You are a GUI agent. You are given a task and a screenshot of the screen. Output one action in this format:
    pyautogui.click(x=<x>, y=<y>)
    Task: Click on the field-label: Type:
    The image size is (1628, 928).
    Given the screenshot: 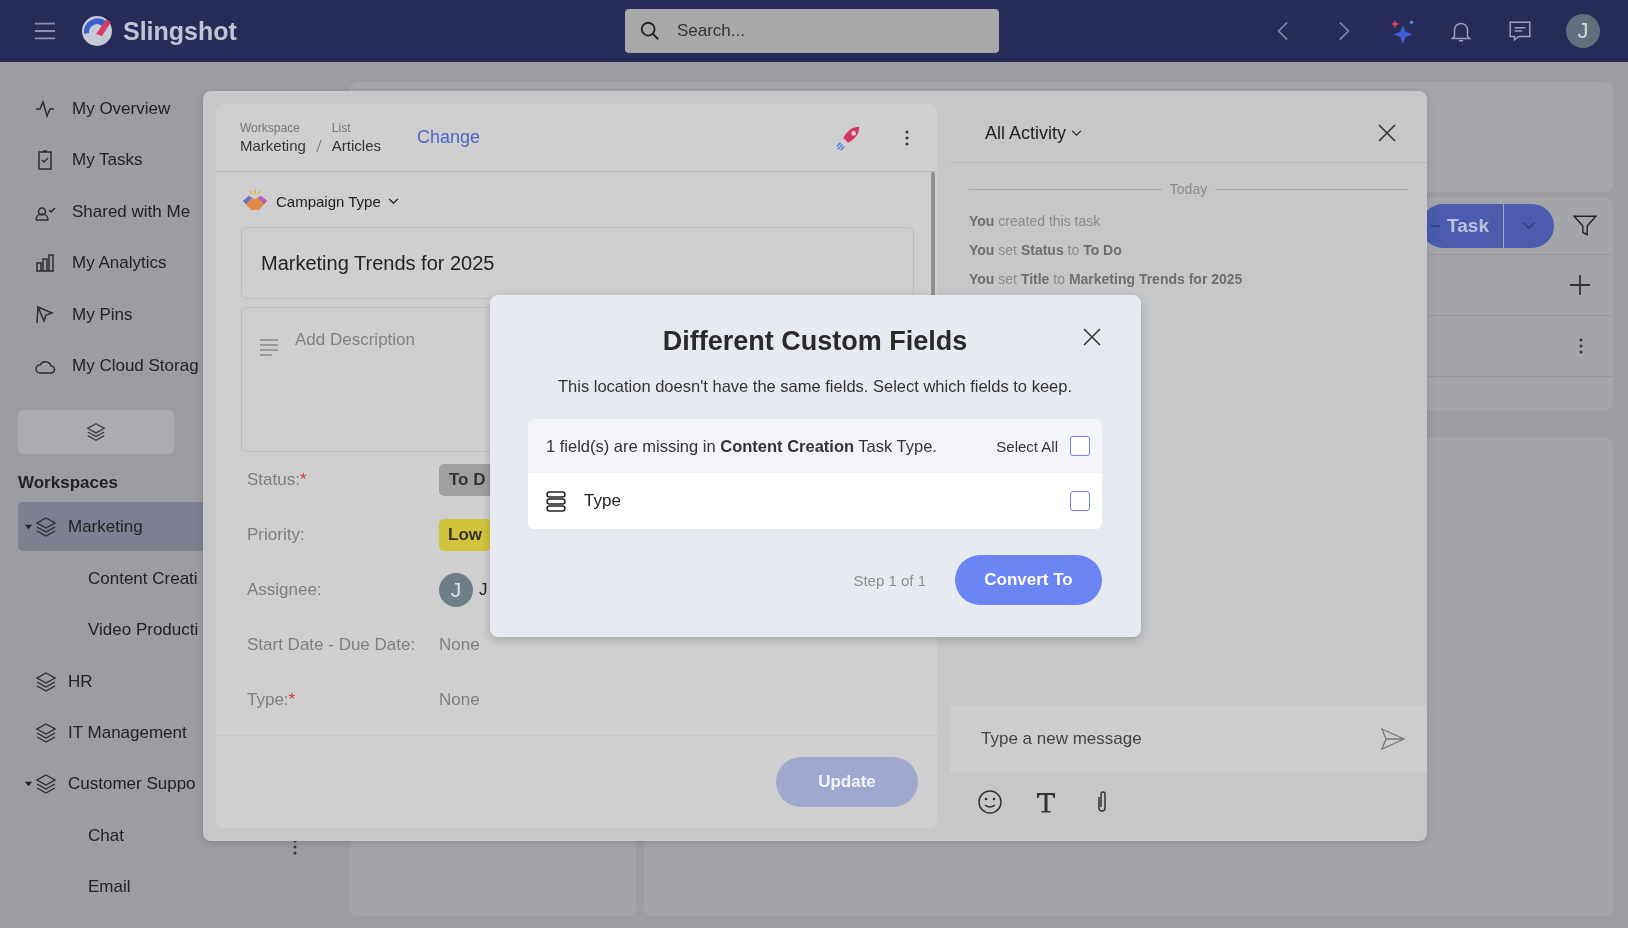 What is the action you would take?
    pyautogui.click(x=268, y=699)
    